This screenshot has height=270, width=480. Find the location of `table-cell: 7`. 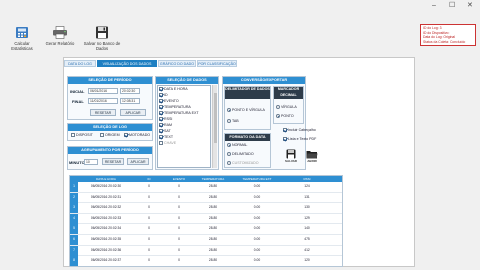

table-cell: 7 is located at coordinates (74, 249).